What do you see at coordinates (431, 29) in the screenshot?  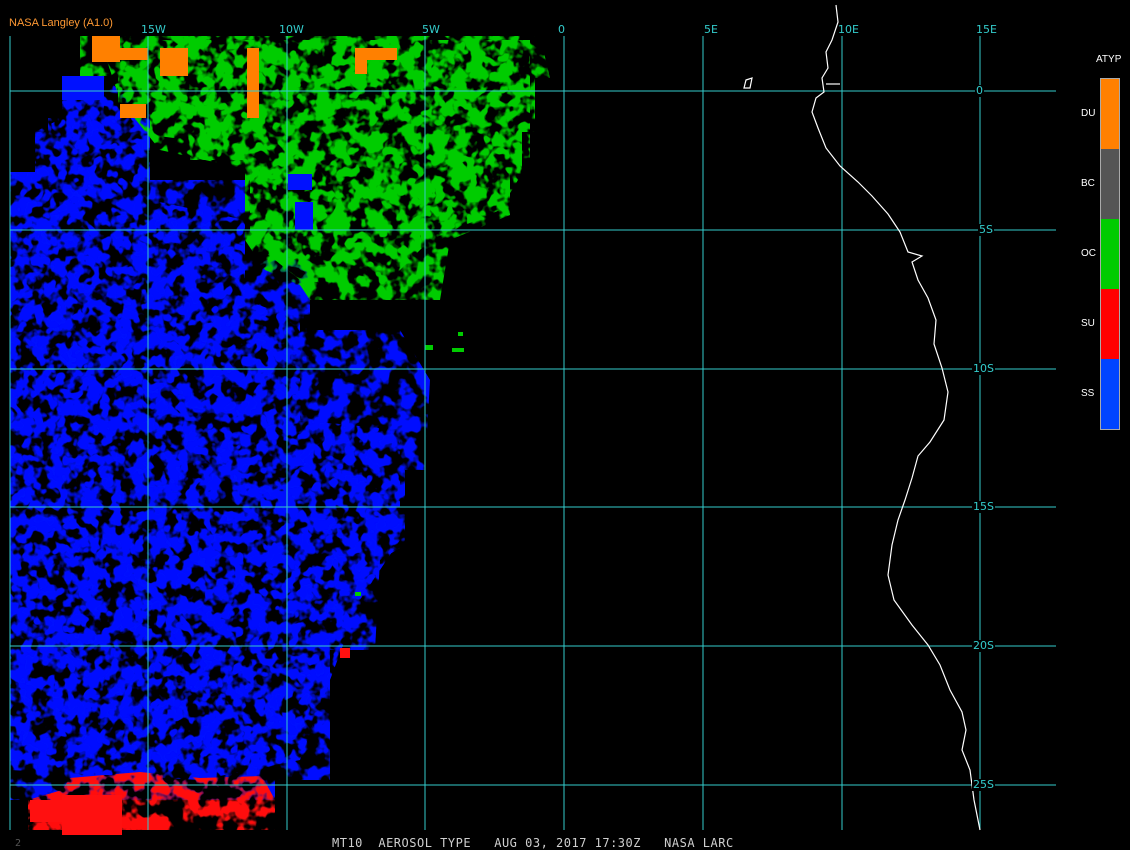 I see `lon-label-5w: 5W` at bounding box center [431, 29].